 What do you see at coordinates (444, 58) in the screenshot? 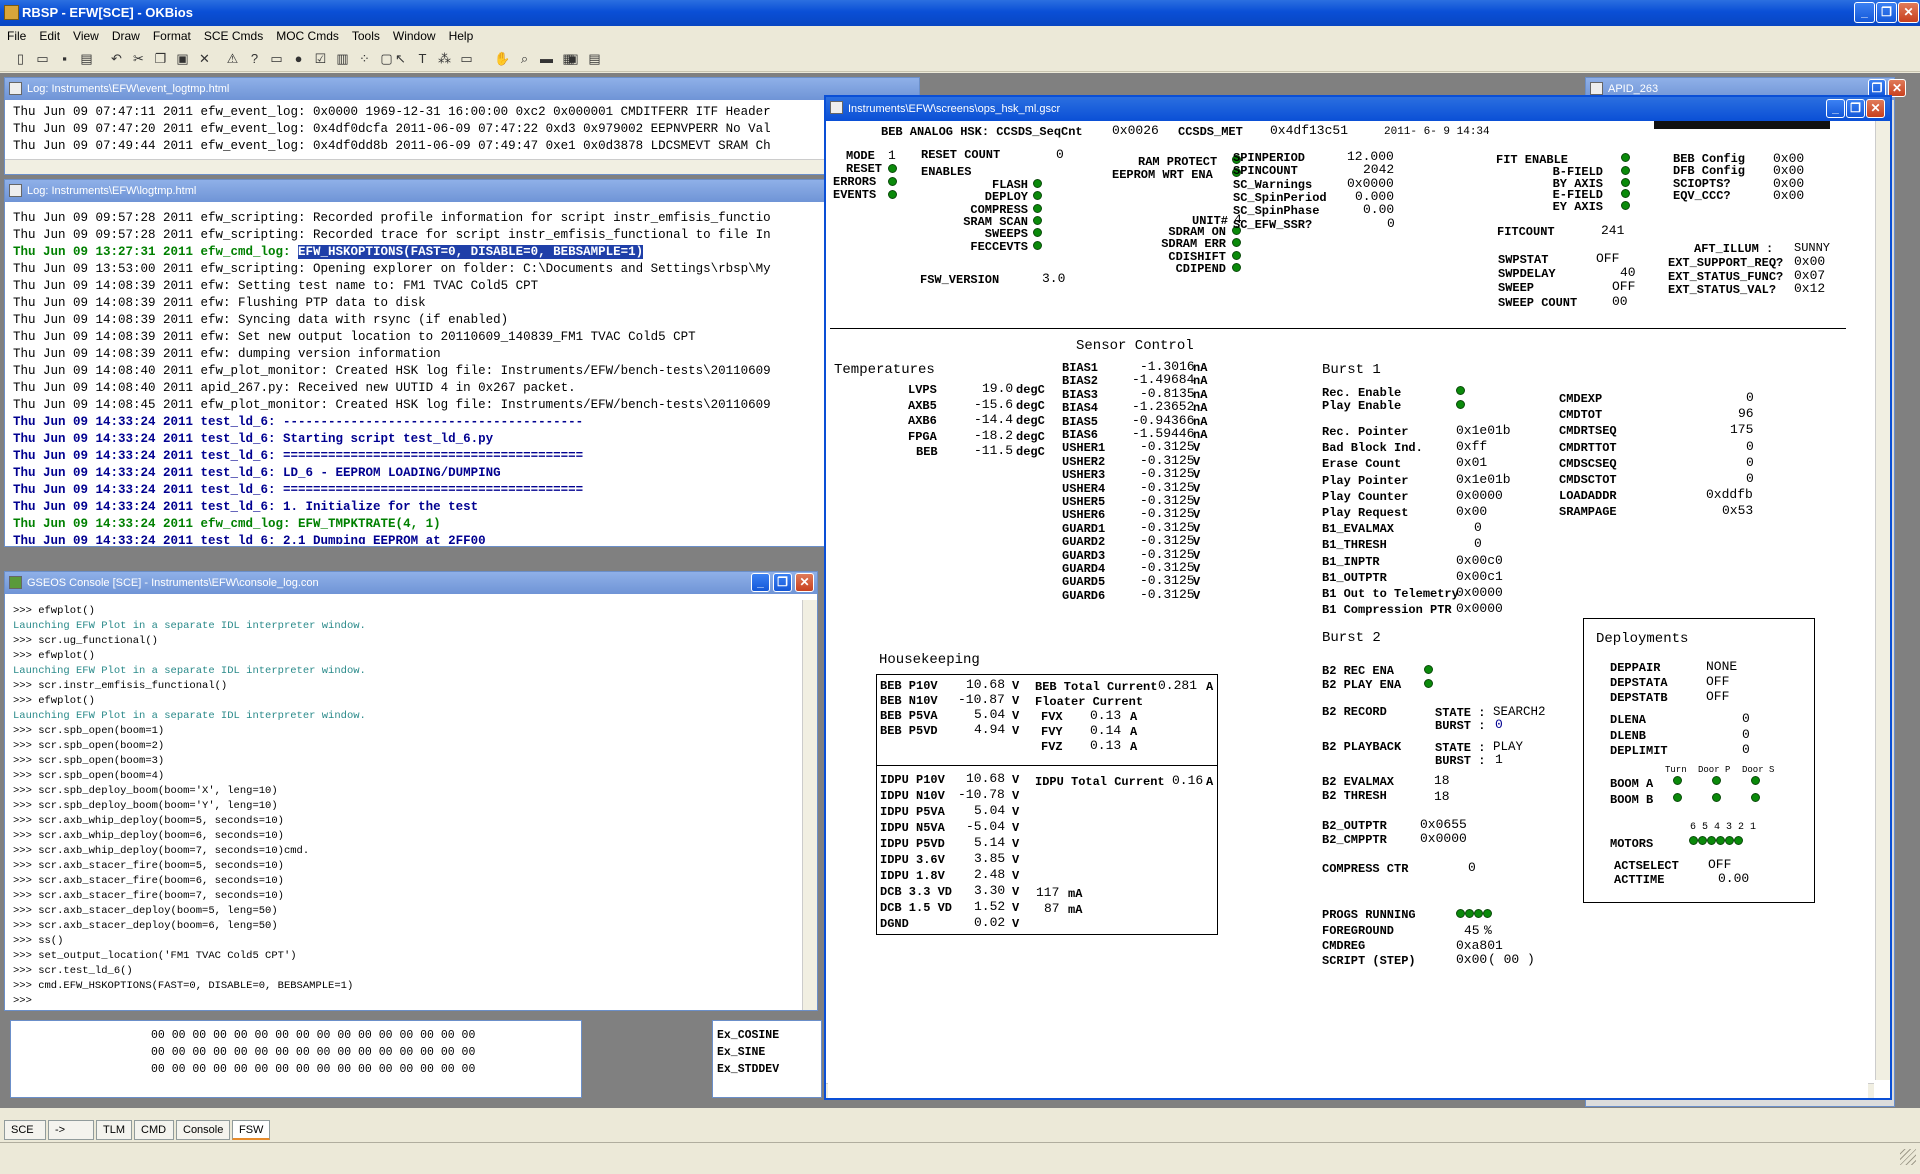
I see `digits-icon: ⁂` at bounding box center [444, 58].